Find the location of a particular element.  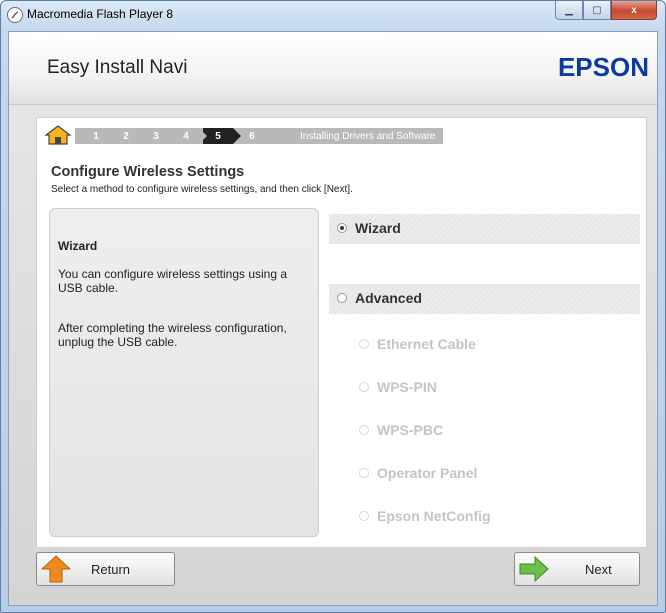

page-title: Configure Wireless Settings is located at coordinates (148, 172).